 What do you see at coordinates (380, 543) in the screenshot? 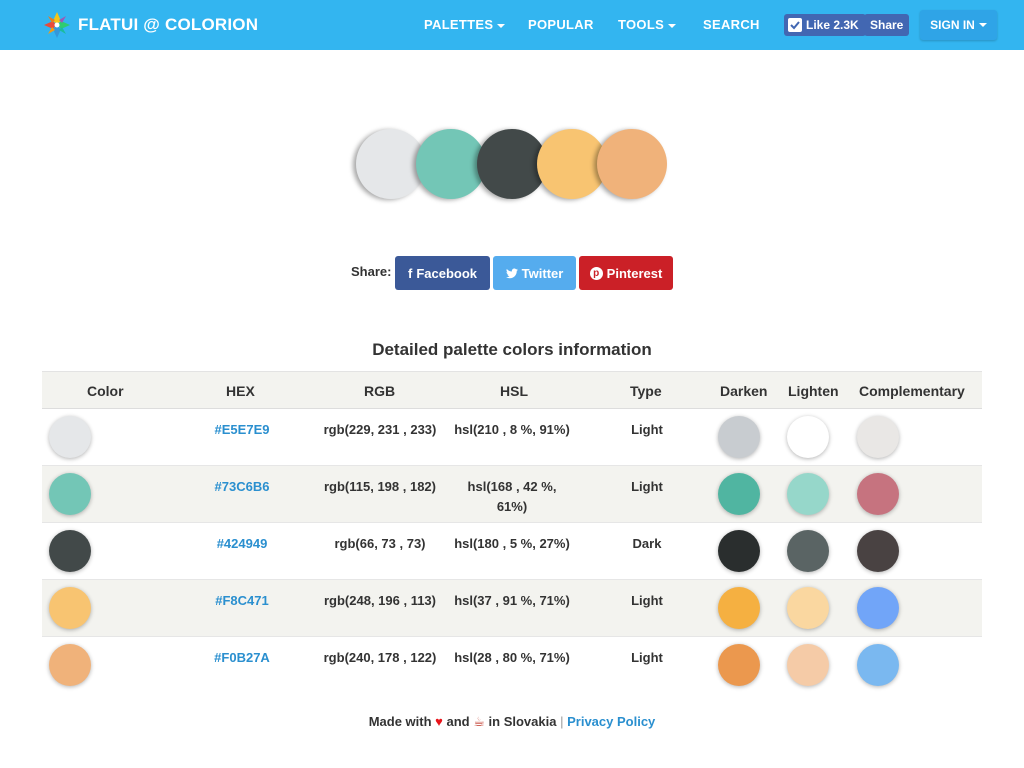
I see `rgb-value: rgb(66, 73 , 73)` at bounding box center [380, 543].